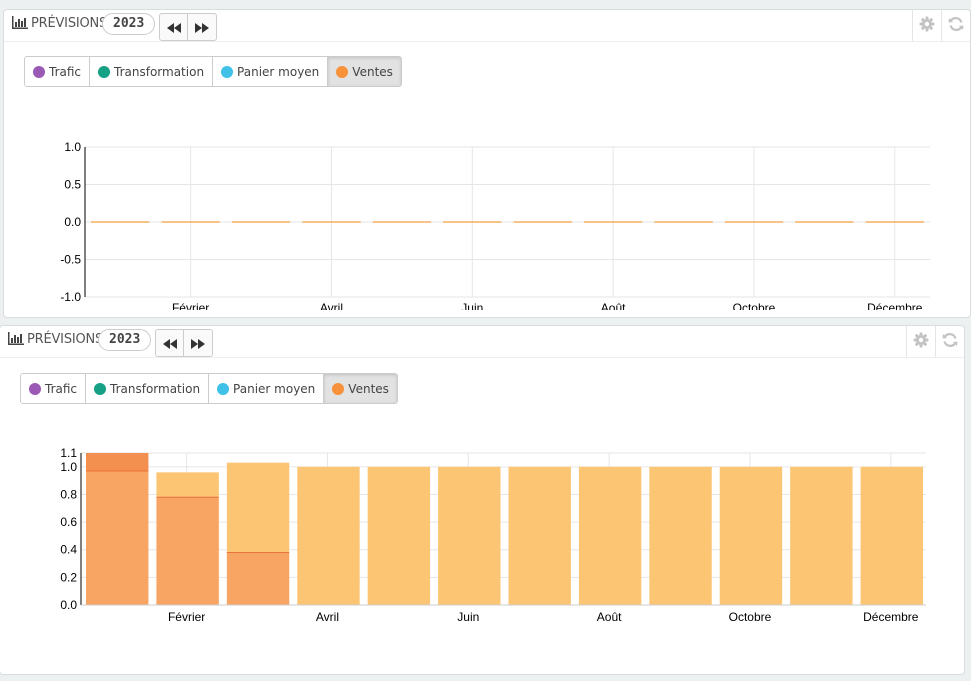  What do you see at coordinates (68, 550) in the screenshot?
I see `y-tick-label: 0.4` at bounding box center [68, 550].